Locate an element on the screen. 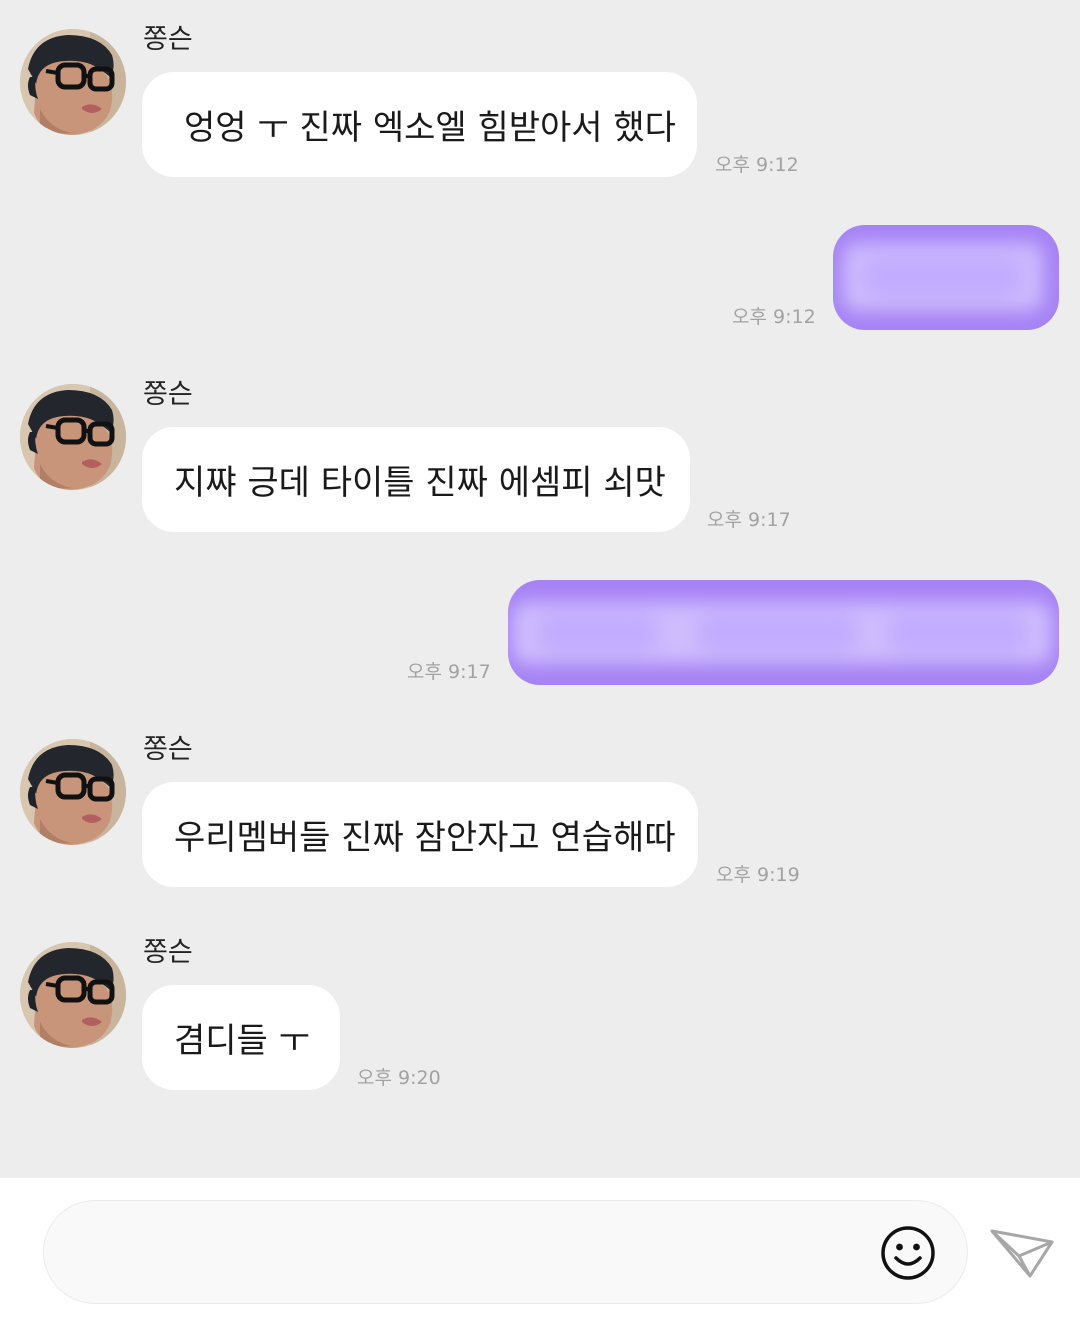 The width and height of the screenshot is (1080, 1324). incoming-message-bubble: 겸디들 ㅜ is located at coordinates (241, 1037).